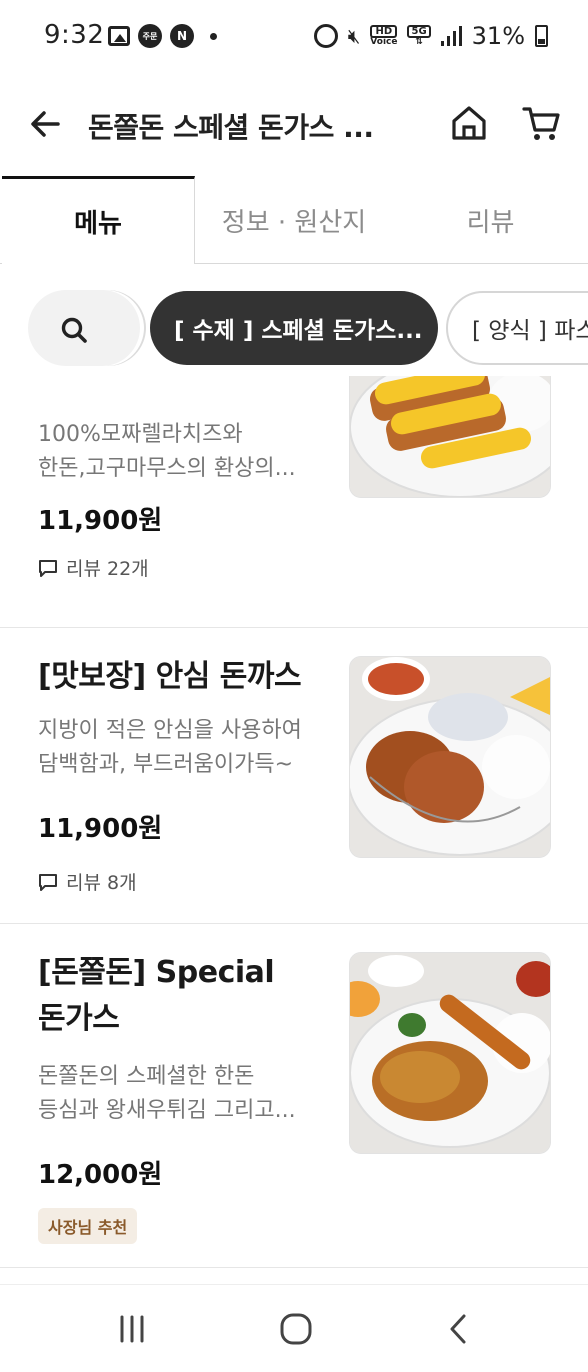 The width and height of the screenshot is (588, 1372). What do you see at coordinates (170, 730) in the screenshot?
I see `desc-line: 지방이 적은 안심을 사용하여` at bounding box center [170, 730].